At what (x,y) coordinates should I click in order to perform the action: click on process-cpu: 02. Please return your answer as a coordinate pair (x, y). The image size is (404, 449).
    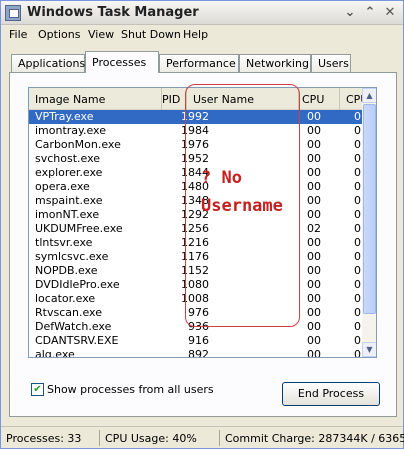
    Looking at the image, I should click on (314, 228).